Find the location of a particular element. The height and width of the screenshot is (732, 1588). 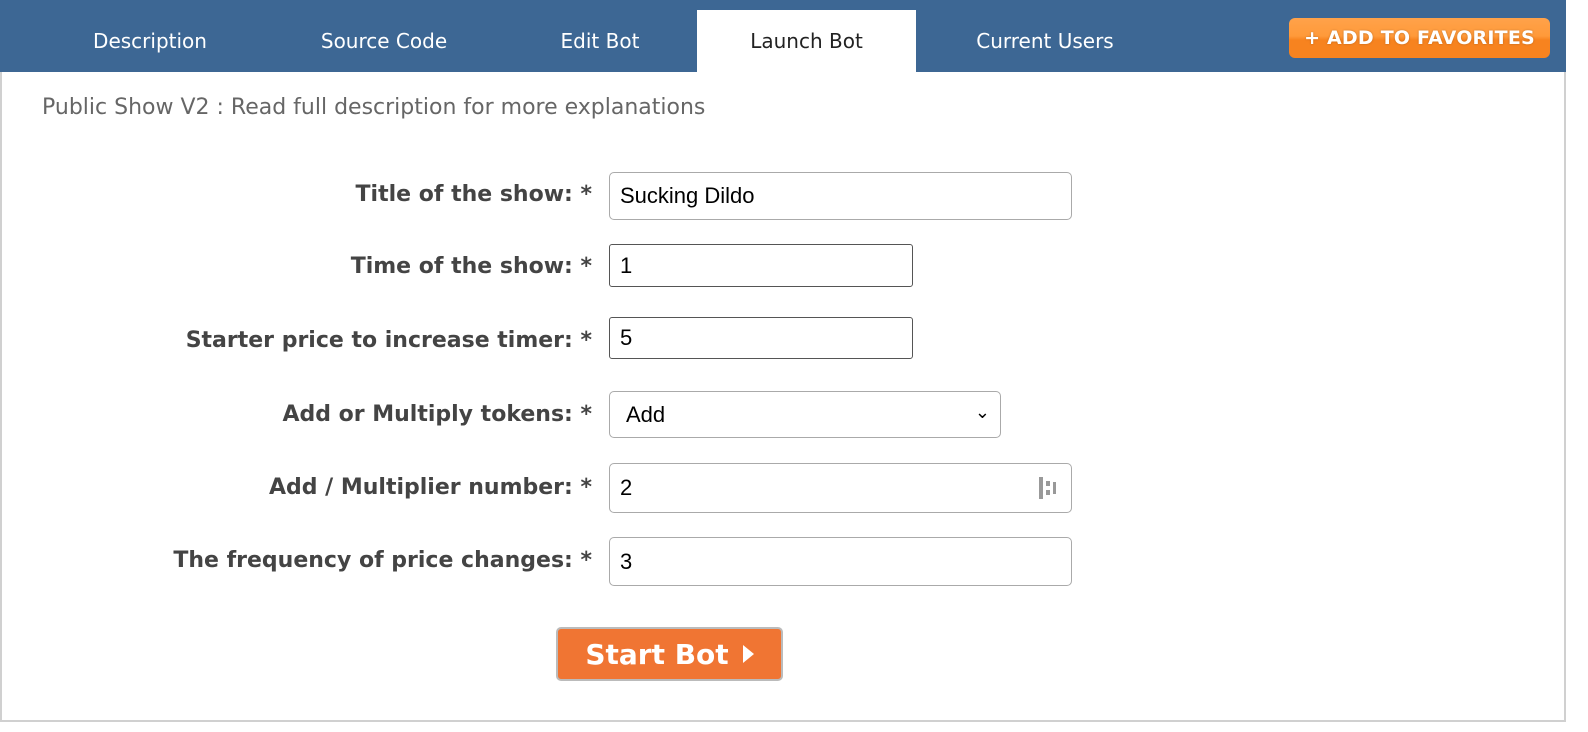

tab-edit-bot: Edit Bot is located at coordinates (600, 41).